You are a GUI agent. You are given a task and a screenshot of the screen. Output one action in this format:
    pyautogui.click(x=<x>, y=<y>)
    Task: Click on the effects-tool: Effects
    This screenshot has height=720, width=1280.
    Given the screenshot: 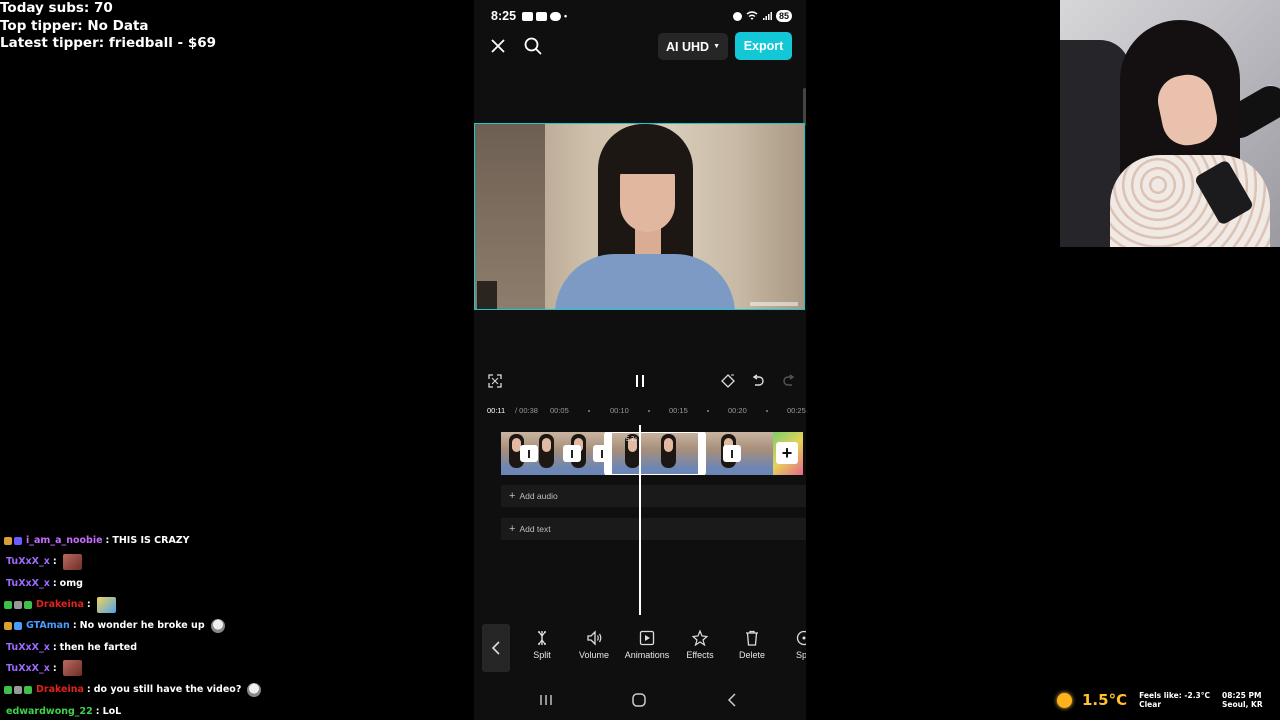 What is the action you would take?
    pyautogui.click(x=700, y=645)
    